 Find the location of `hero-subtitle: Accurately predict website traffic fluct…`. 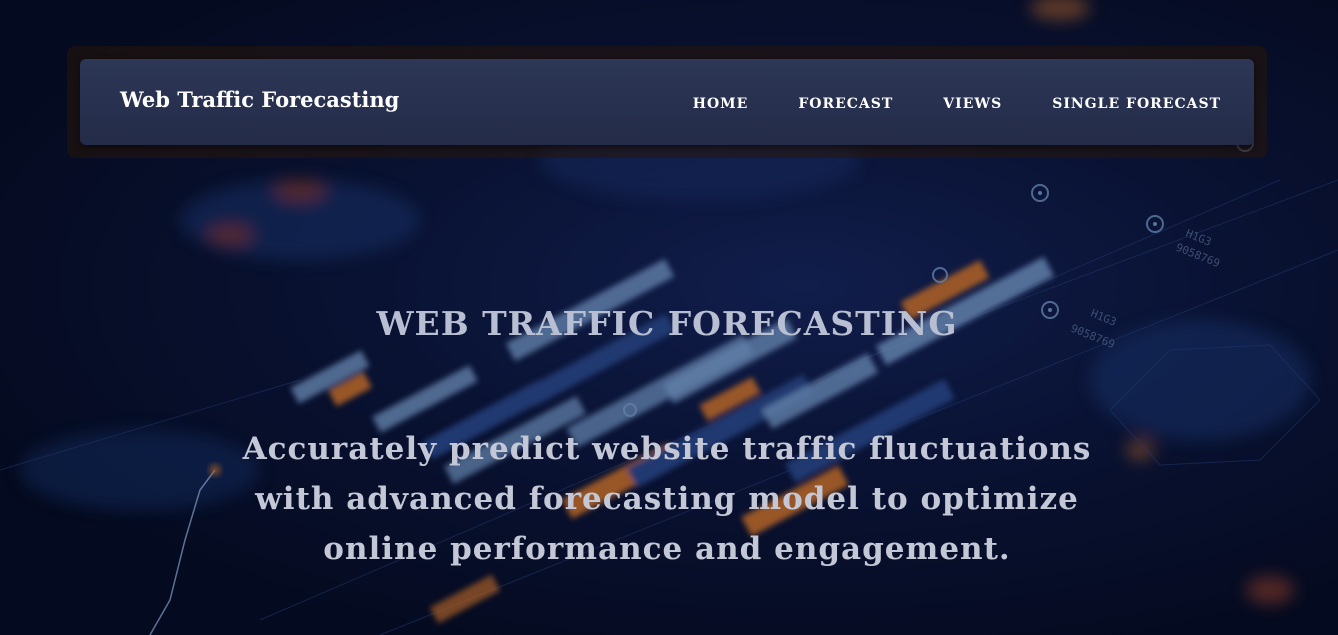

hero-subtitle: Accurately predict website traffic fluct… is located at coordinates (667, 499).